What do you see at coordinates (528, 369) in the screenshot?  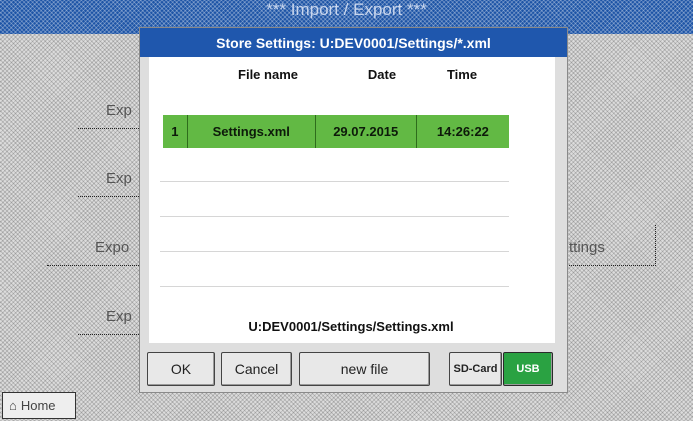 I see `usb-button: USB` at bounding box center [528, 369].